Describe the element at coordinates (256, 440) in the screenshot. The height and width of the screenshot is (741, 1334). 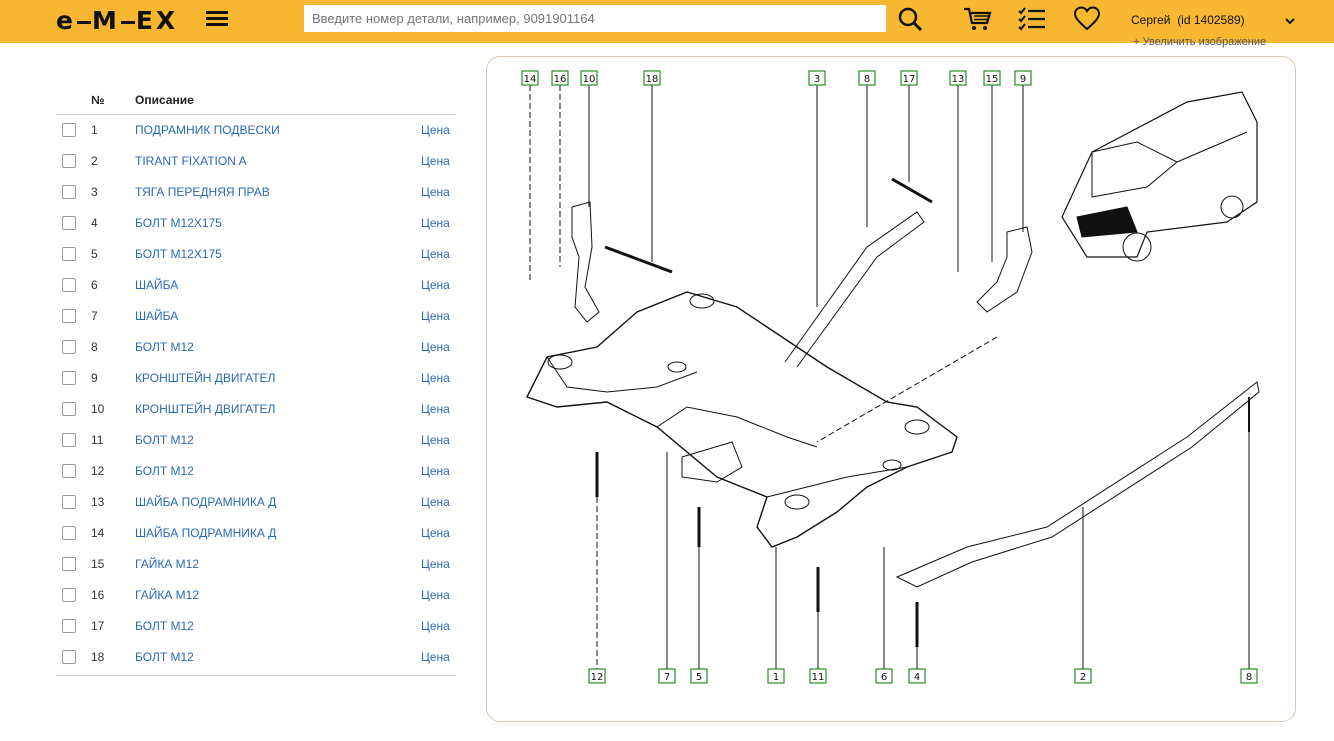
I see `table-row: 11 БОЛТ M12 Цена` at that location.